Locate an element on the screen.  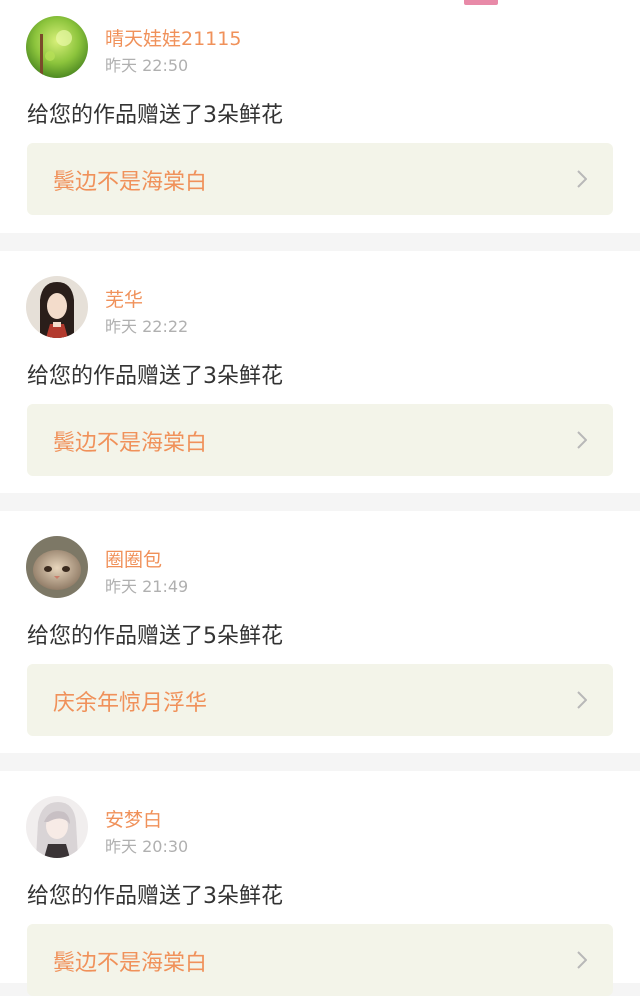
username: 安梦白 is located at coordinates (133, 818).